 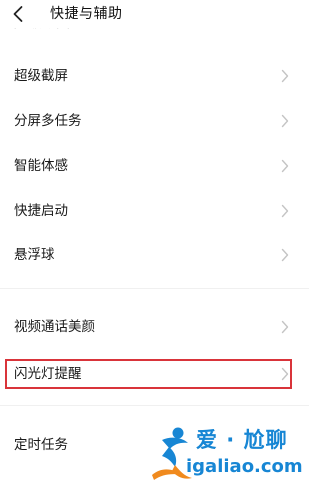 I want to click on back-button, so click(x=19, y=14).